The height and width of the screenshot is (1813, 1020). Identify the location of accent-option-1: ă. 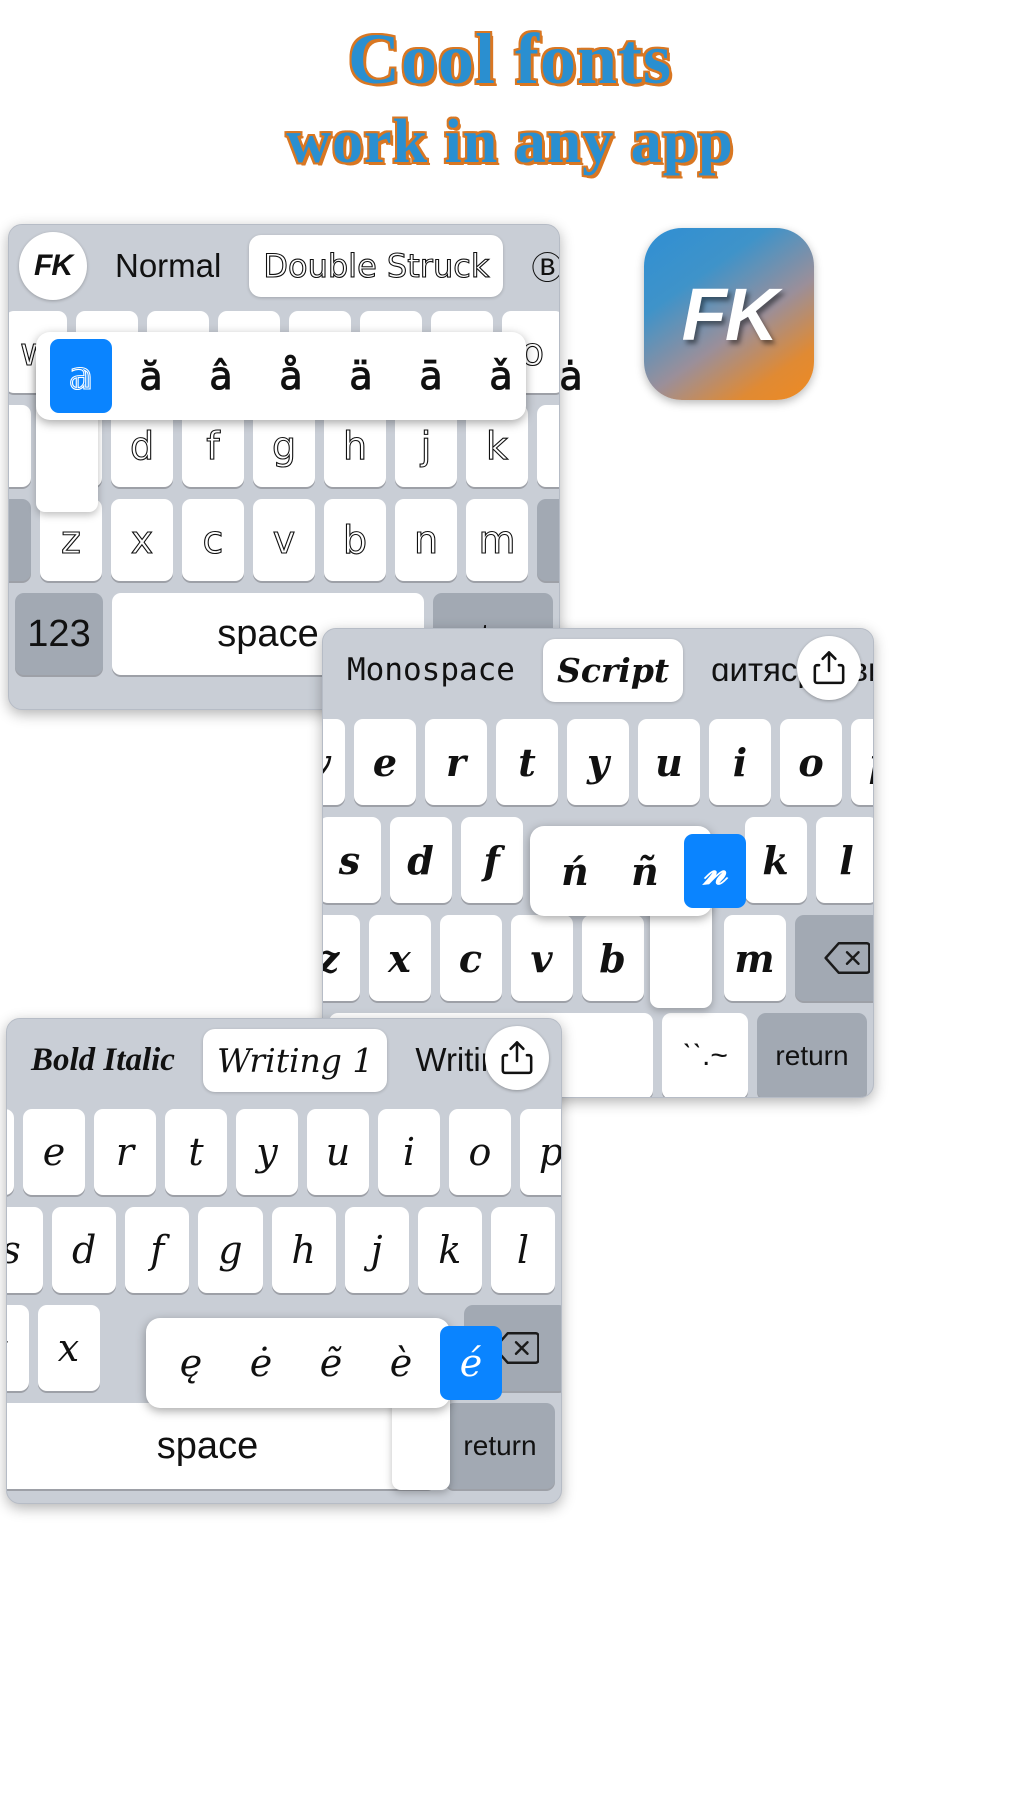
(151, 376).